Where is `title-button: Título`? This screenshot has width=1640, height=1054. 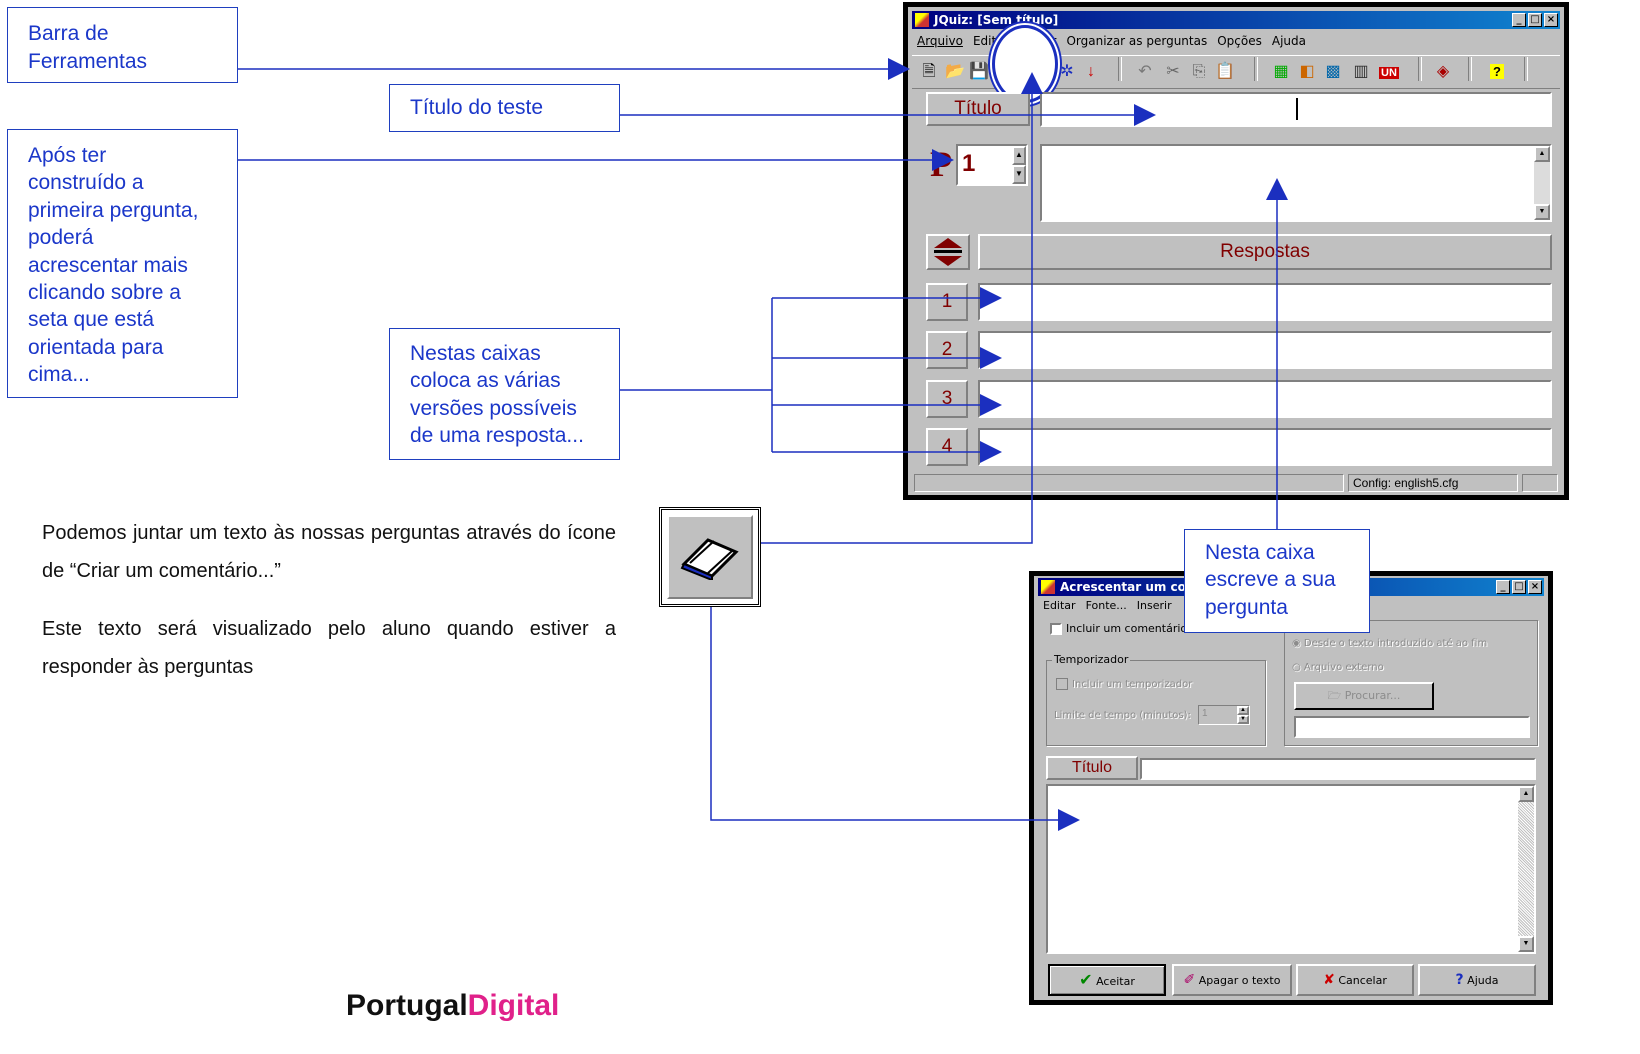 title-button: Título is located at coordinates (978, 109).